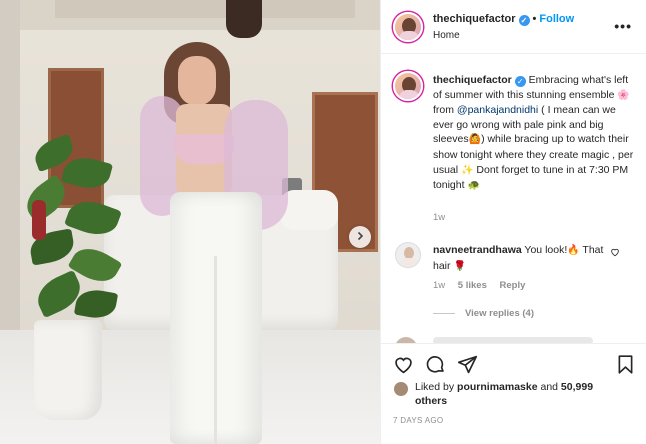 The height and width of the screenshot is (444, 646). What do you see at coordinates (439, 285) in the screenshot?
I see `comment-timestamp: 1w` at bounding box center [439, 285].